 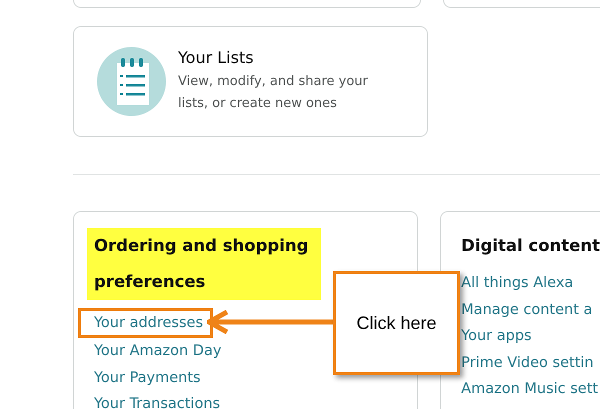 I want to click on notepad-icon, so click(x=131, y=81).